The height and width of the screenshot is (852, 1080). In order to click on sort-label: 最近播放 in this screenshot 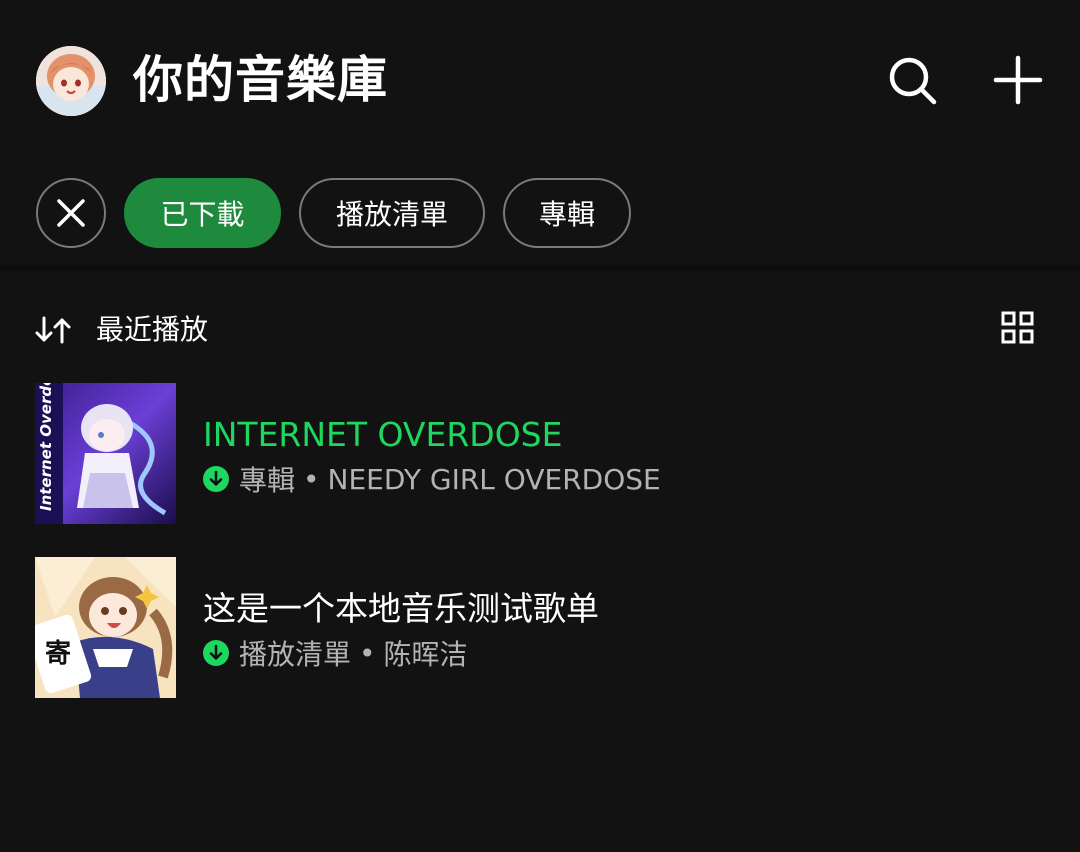, I will do `click(152, 330)`.